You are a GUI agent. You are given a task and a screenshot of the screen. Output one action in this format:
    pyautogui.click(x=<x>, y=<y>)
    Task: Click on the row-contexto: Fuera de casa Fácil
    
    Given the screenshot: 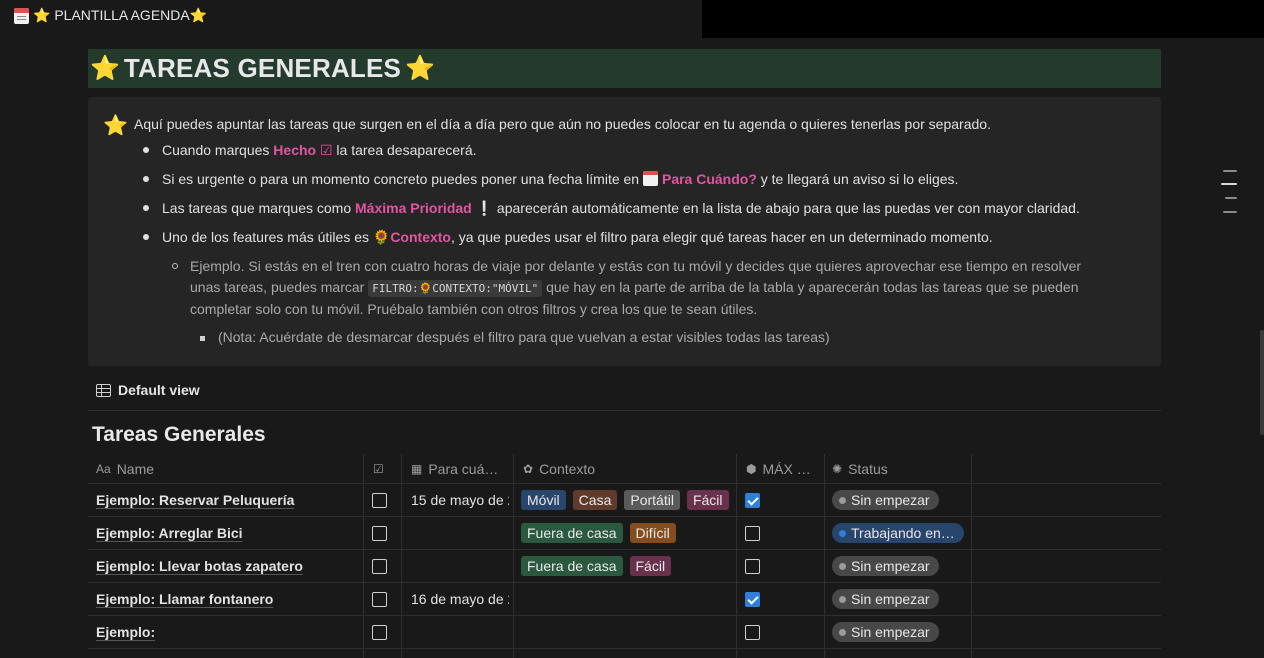 What is the action you would take?
    pyautogui.click(x=631, y=566)
    